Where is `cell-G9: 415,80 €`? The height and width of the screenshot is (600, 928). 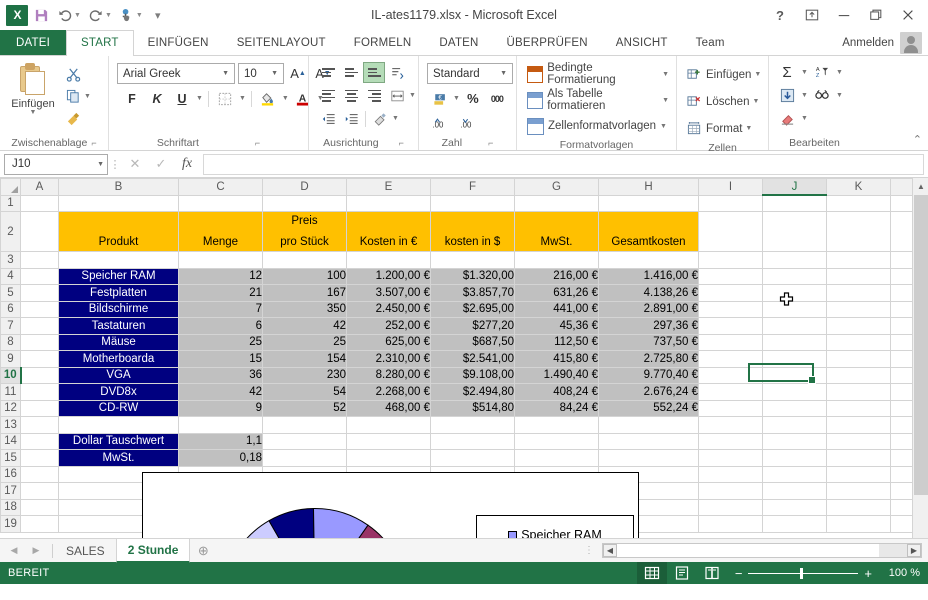
cell-G9: 415,80 € is located at coordinates (556, 359).